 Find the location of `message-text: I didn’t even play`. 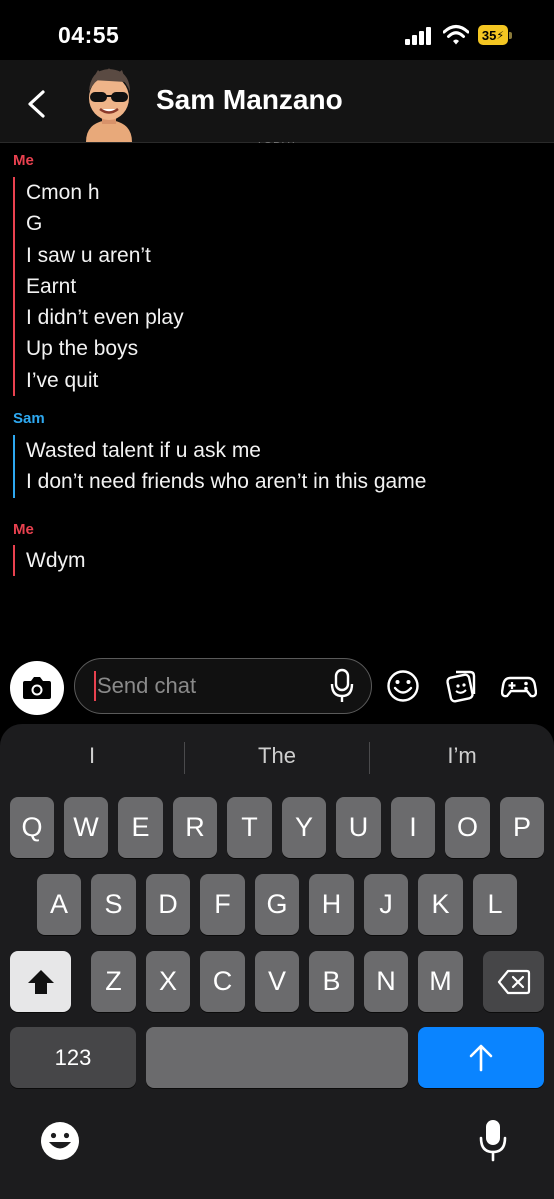

message-text: I didn’t even play is located at coordinates (105, 317).